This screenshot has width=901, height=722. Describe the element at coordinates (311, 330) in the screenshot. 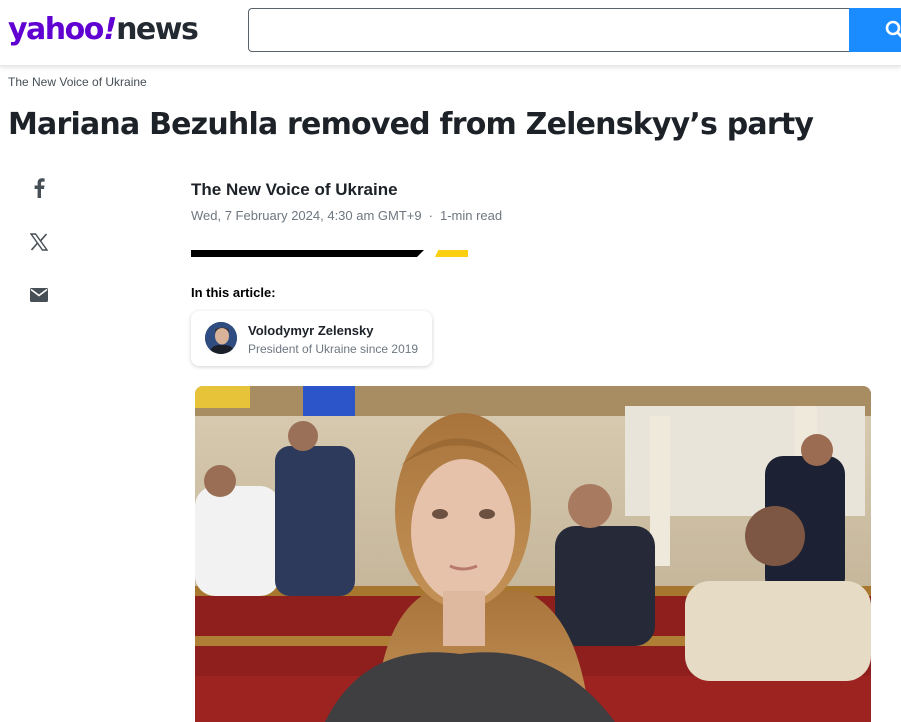

I see `entity-name: Volodymyr Zelensky` at that location.